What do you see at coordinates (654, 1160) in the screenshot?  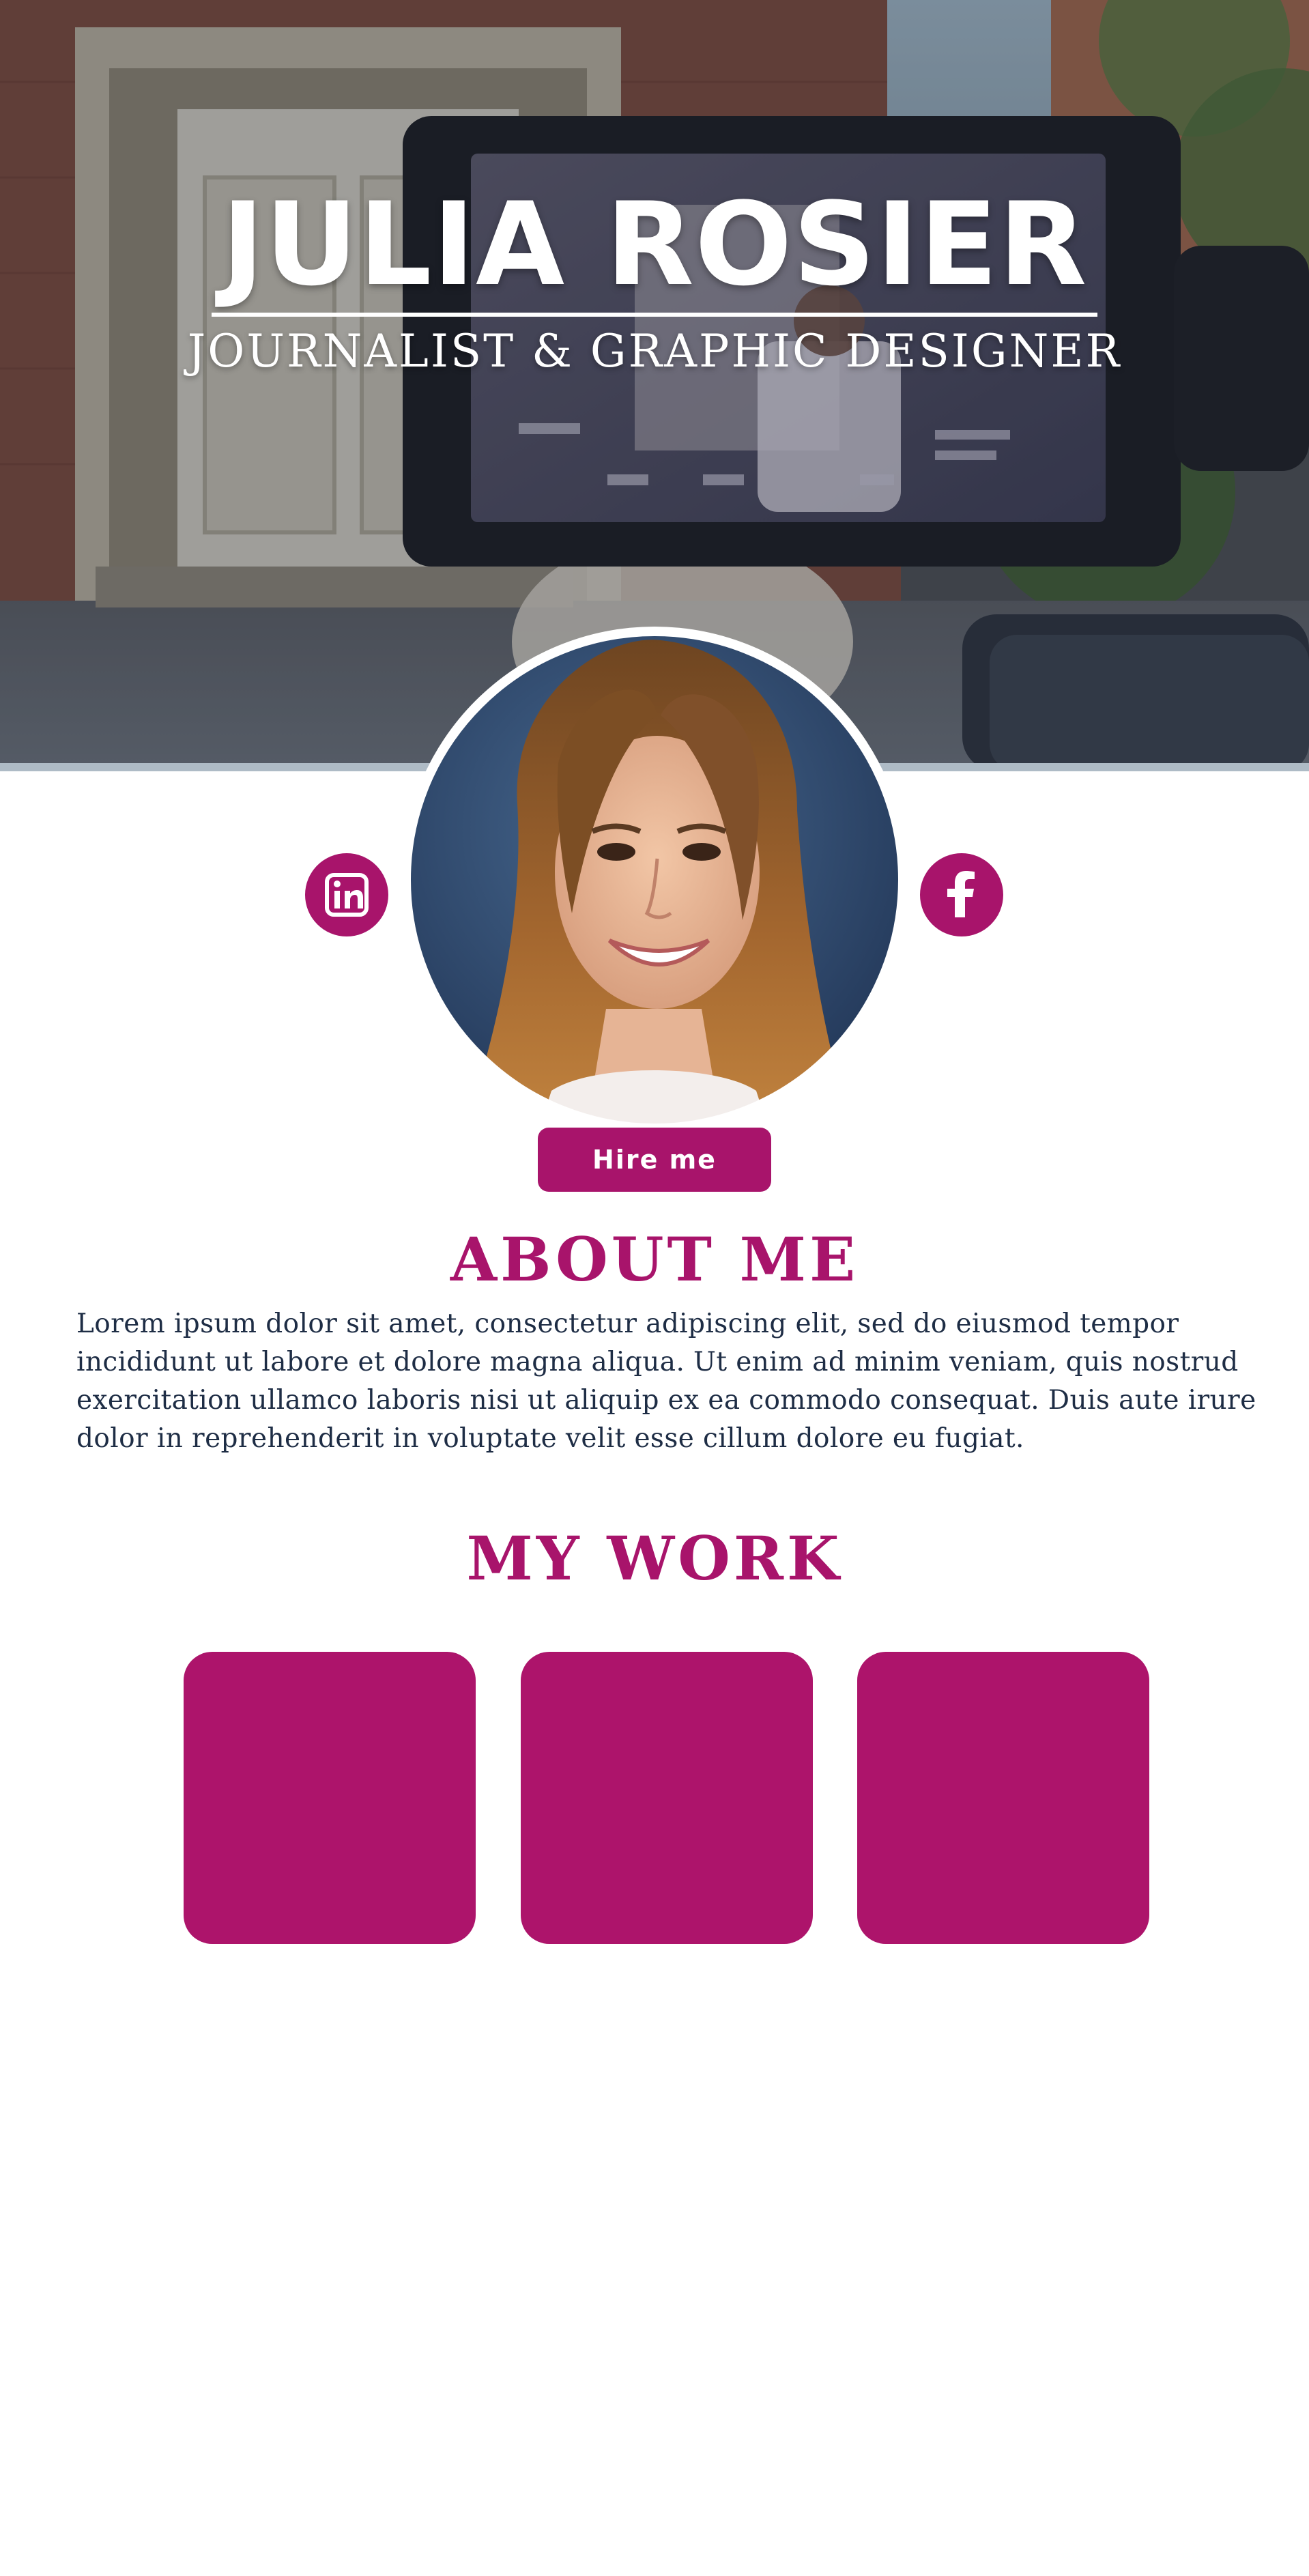 I see `hire-me-button: Hire me` at bounding box center [654, 1160].